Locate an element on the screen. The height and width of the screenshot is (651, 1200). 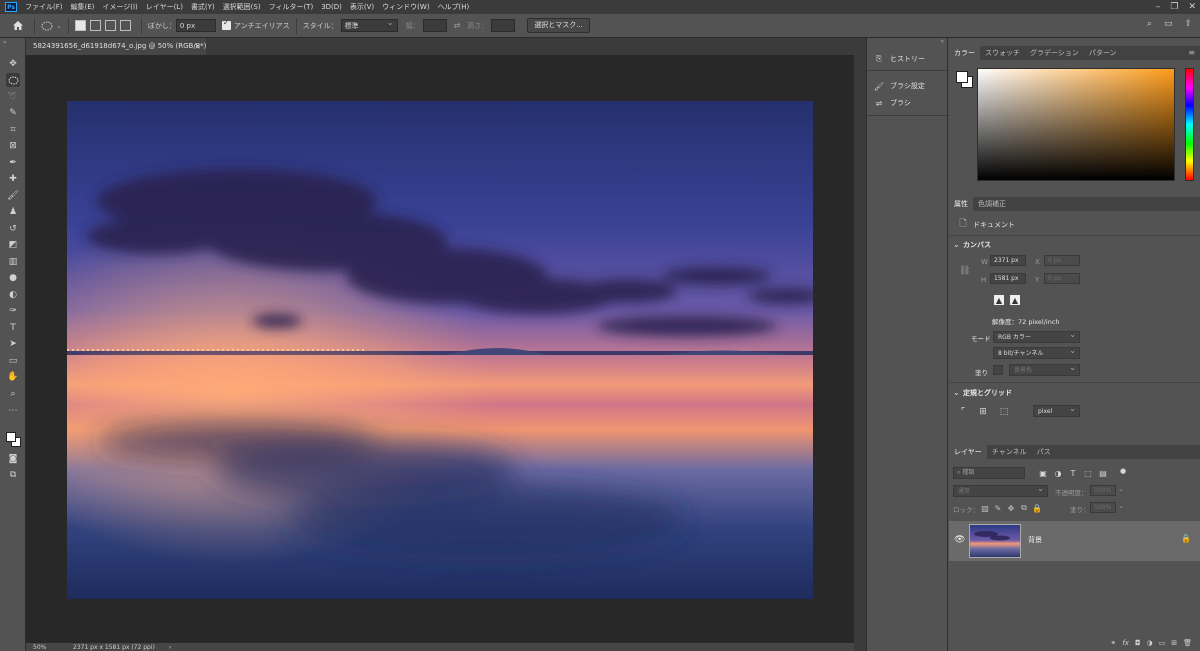
frame-tool-icon: ⊠ is located at coordinates (13, 146).